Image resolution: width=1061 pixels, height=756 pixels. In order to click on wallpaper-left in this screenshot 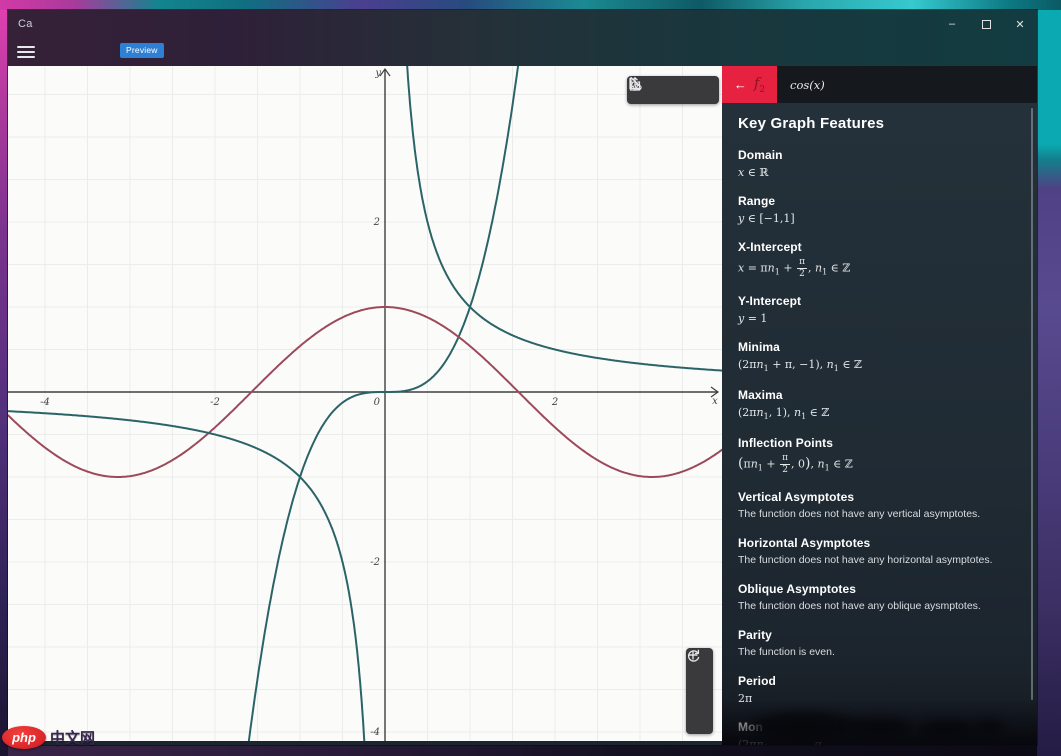, I will do `click(4, 383)`.